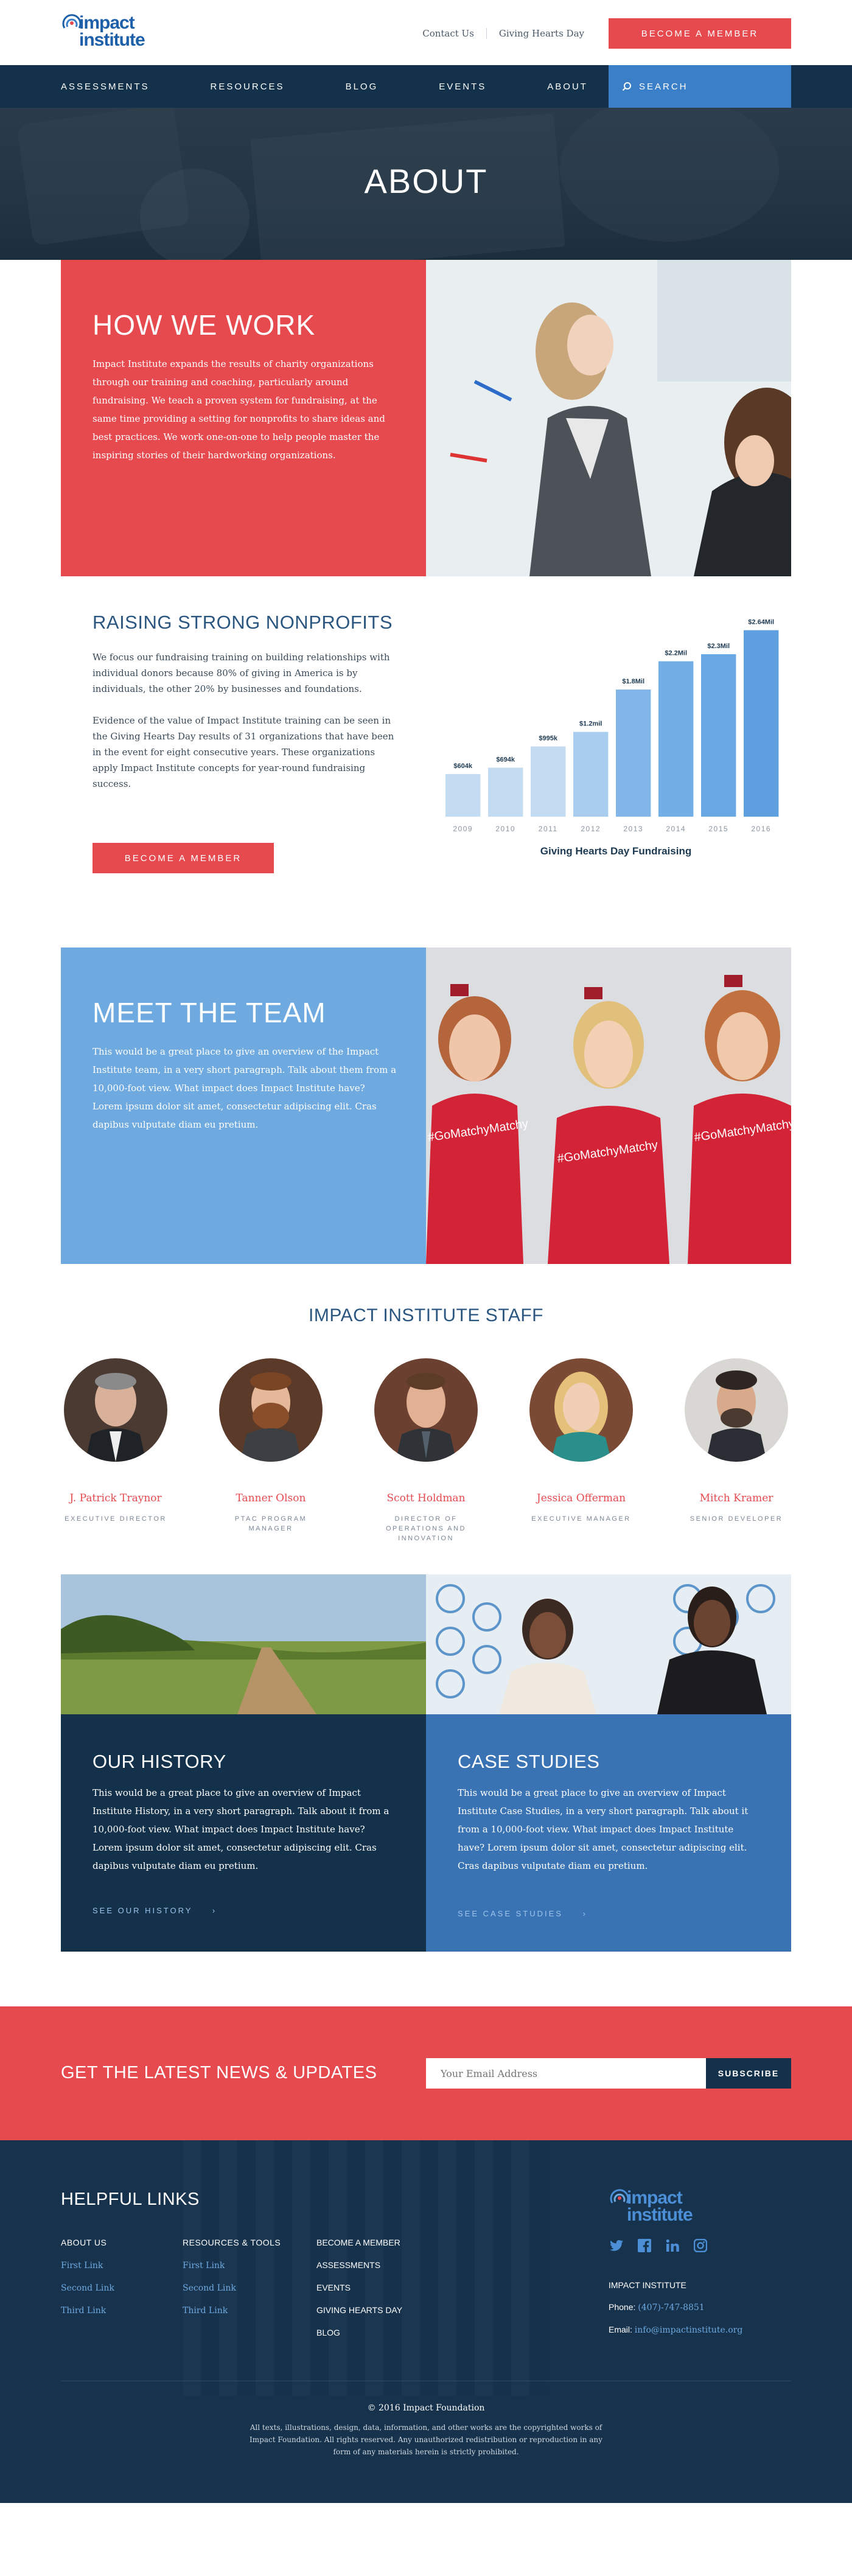  Describe the element at coordinates (362, 87) in the screenshot. I see `nav-item-blog: BLOG` at that location.